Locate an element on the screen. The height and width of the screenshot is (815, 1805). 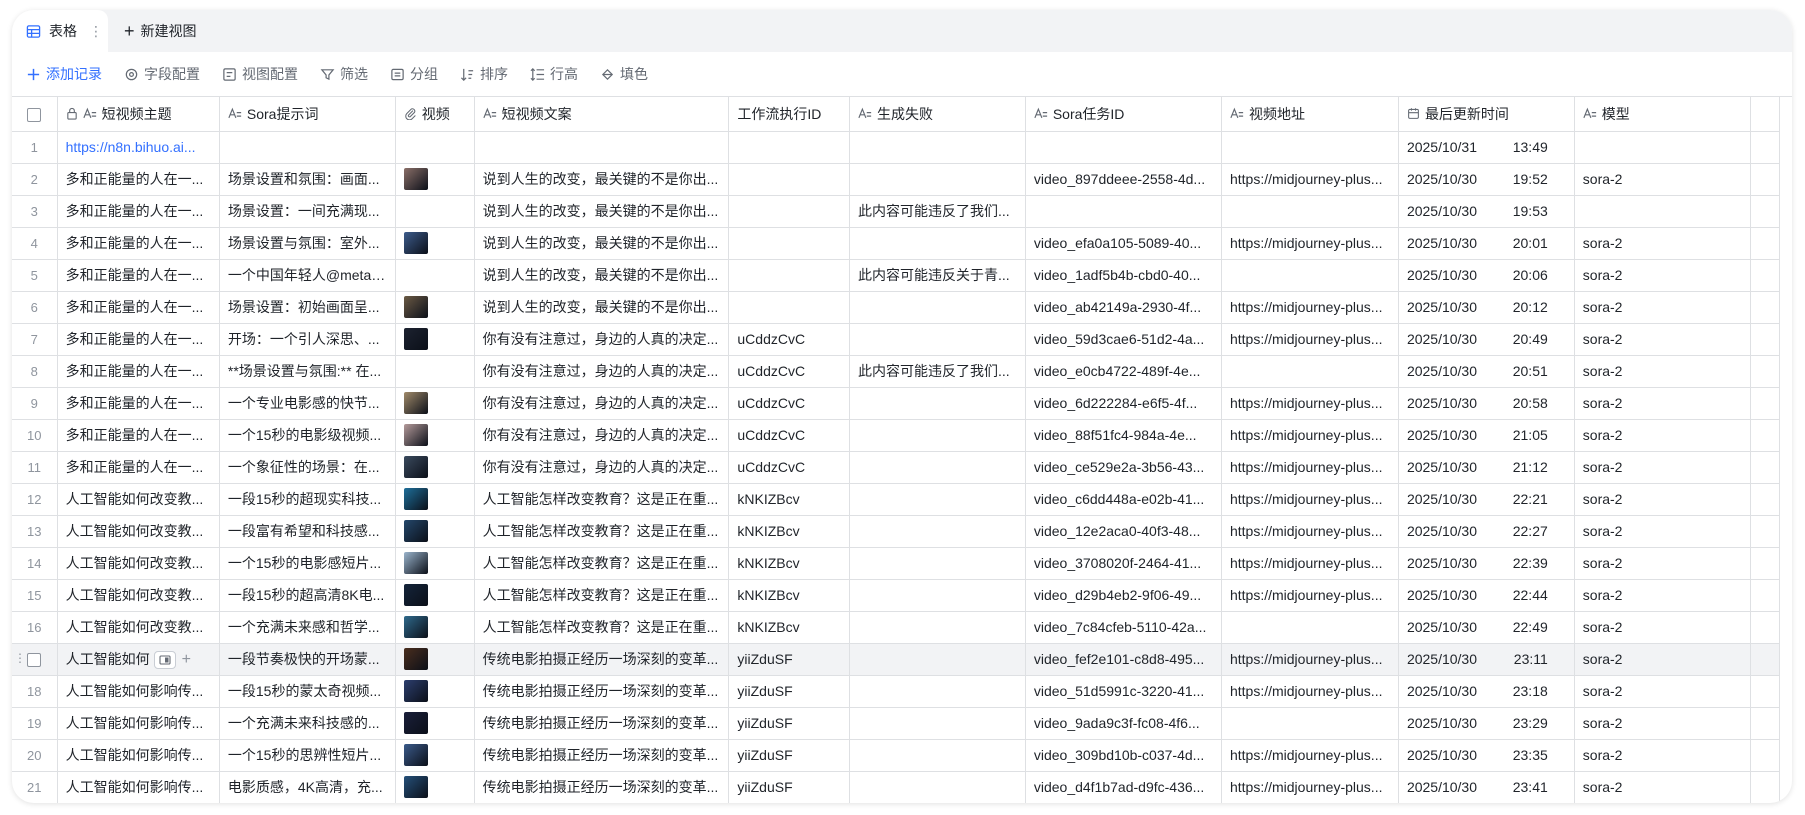
row-number: 2 is located at coordinates (35, 179).